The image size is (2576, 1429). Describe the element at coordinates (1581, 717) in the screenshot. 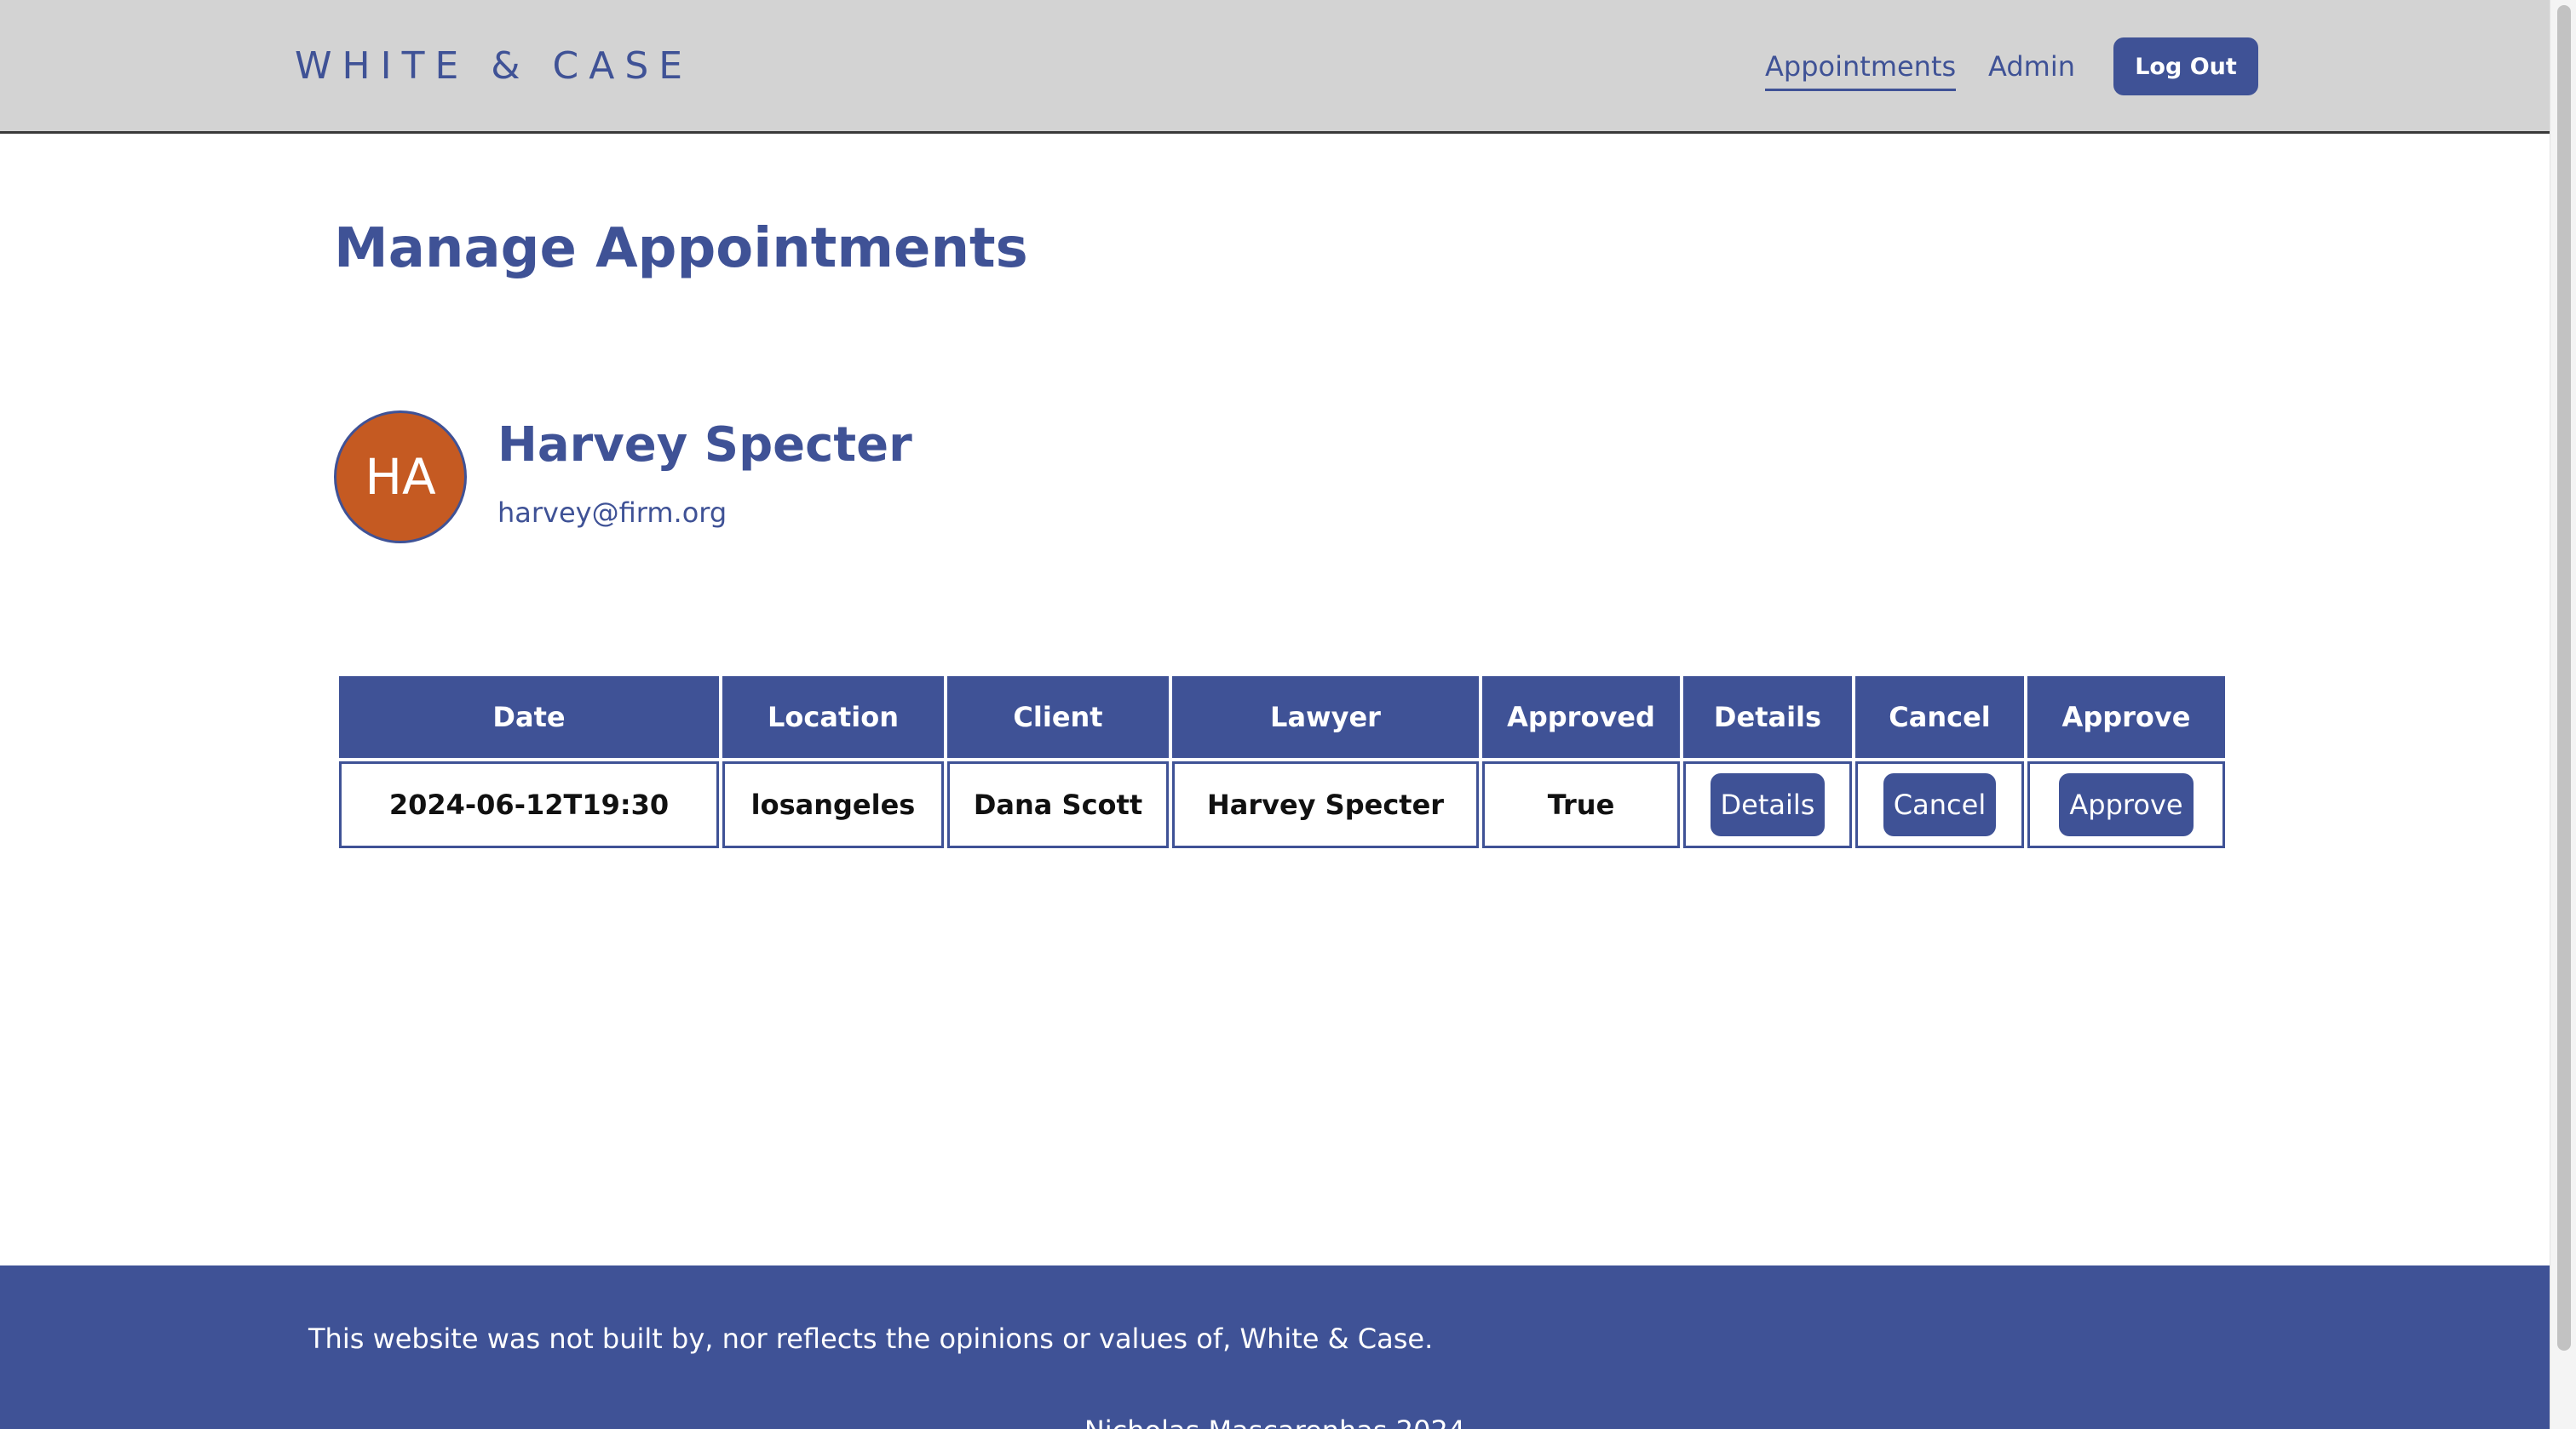

I see `column-header-approved: Approved` at that location.